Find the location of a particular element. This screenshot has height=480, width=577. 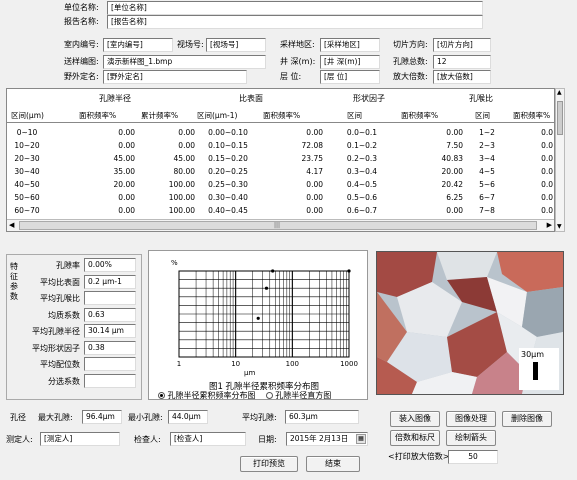

sample-image-field: 演示新样图_1.bmp is located at coordinates (184, 62).